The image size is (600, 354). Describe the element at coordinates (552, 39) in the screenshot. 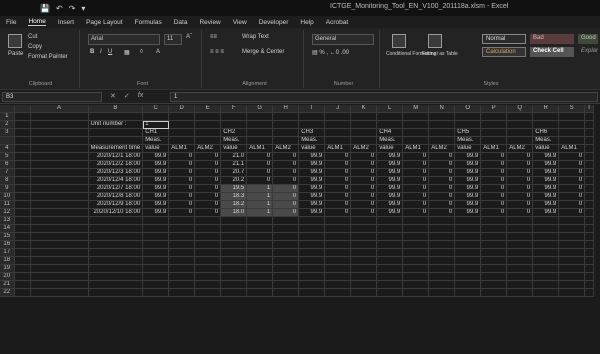

I see `style-bad: Bad` at that location.